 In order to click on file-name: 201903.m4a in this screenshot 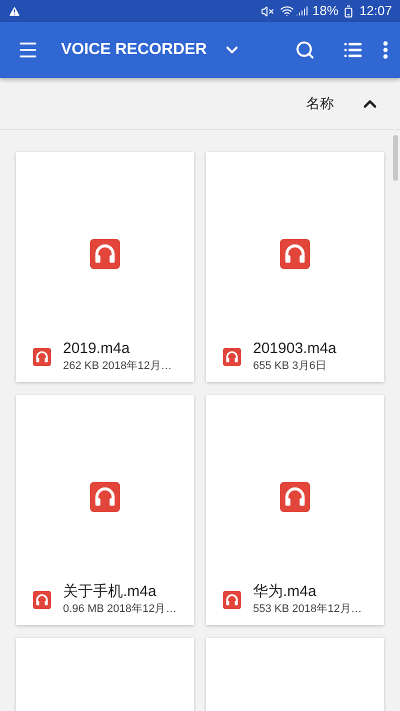, I will do `click(294, 349)`.